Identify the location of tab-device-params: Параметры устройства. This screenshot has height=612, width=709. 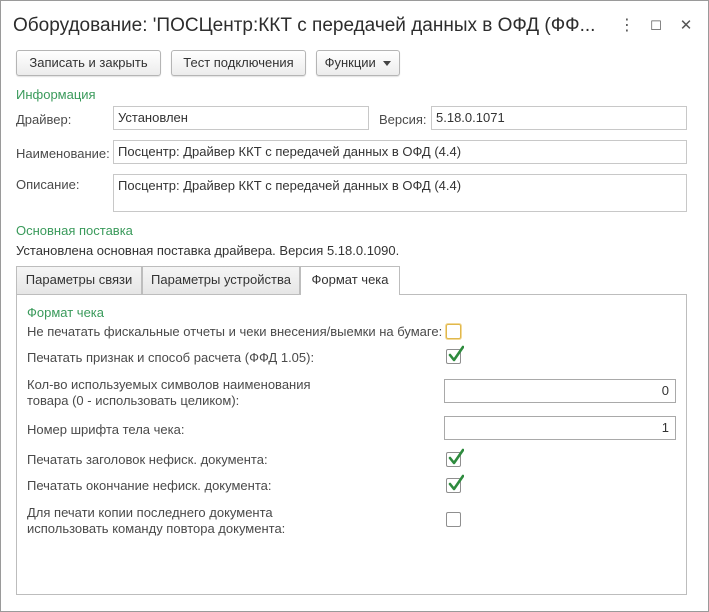
(221, 280).